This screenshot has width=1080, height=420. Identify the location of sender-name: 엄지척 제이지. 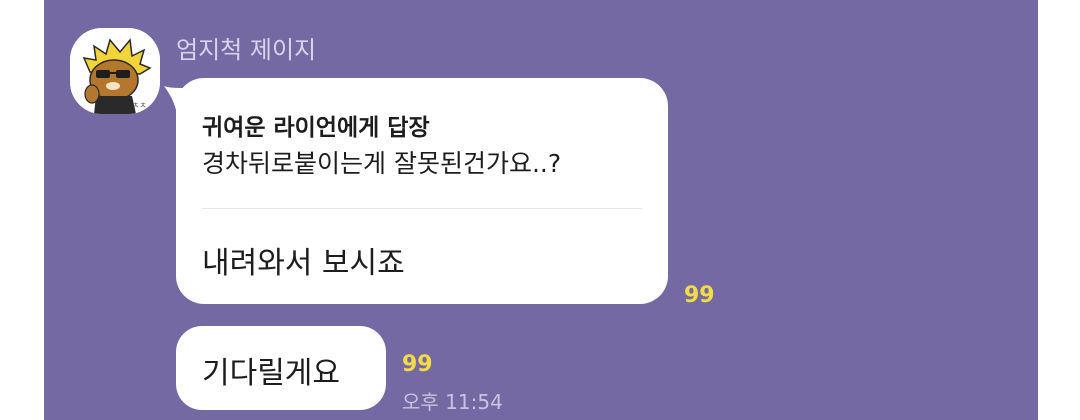
(246, 50).